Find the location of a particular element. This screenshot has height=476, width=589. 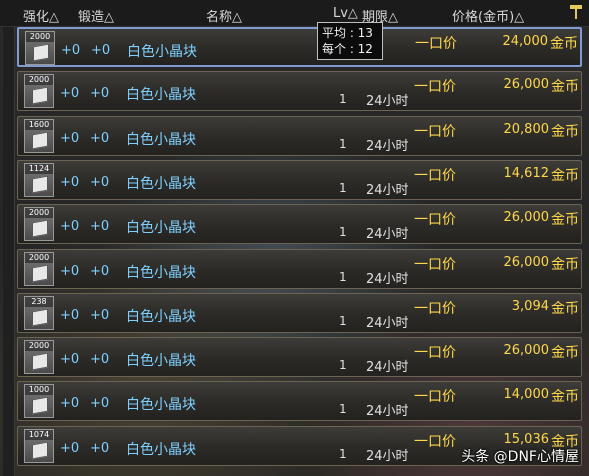

header-name: 名称△ is located at coordinates (224, 15).